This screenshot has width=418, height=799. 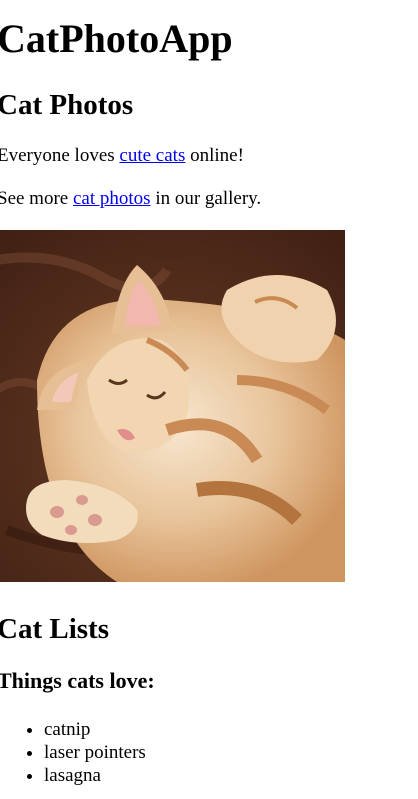 What do you see at coordinates (112, 198) in the screenshot?
I see `cat-photos-link: cat photos` at bounding box center [112, 198].